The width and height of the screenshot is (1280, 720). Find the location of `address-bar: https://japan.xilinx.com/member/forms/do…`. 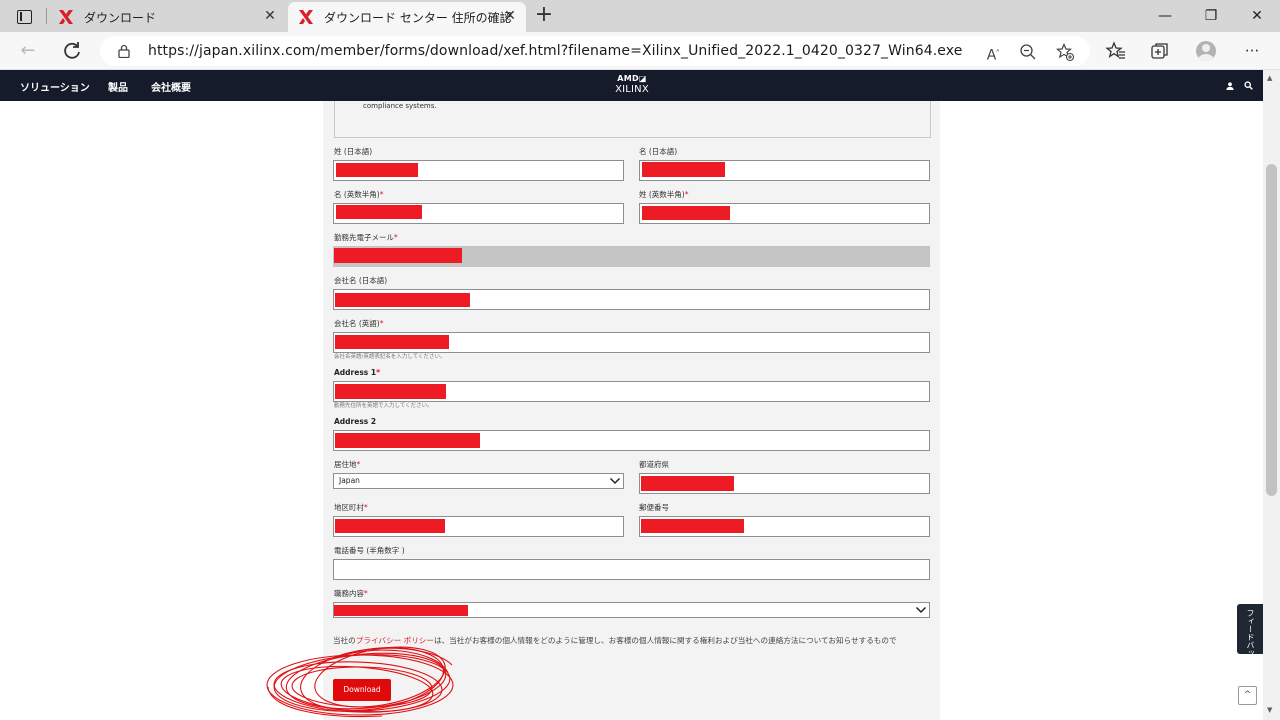

address-bar: https://japan.xilinx.com/member/forms/do… is located at coordinates (595, 51).